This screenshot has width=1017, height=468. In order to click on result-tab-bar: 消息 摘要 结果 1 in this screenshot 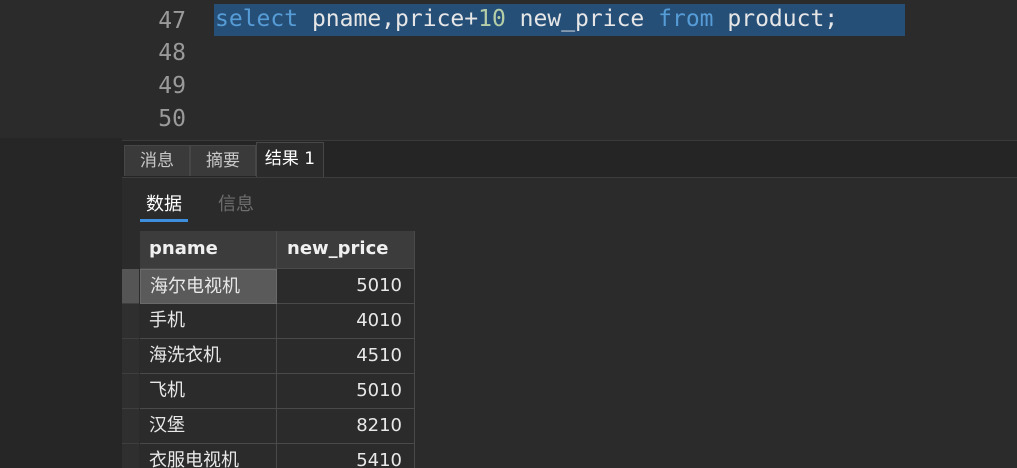, I will do `click(569, 159)`.